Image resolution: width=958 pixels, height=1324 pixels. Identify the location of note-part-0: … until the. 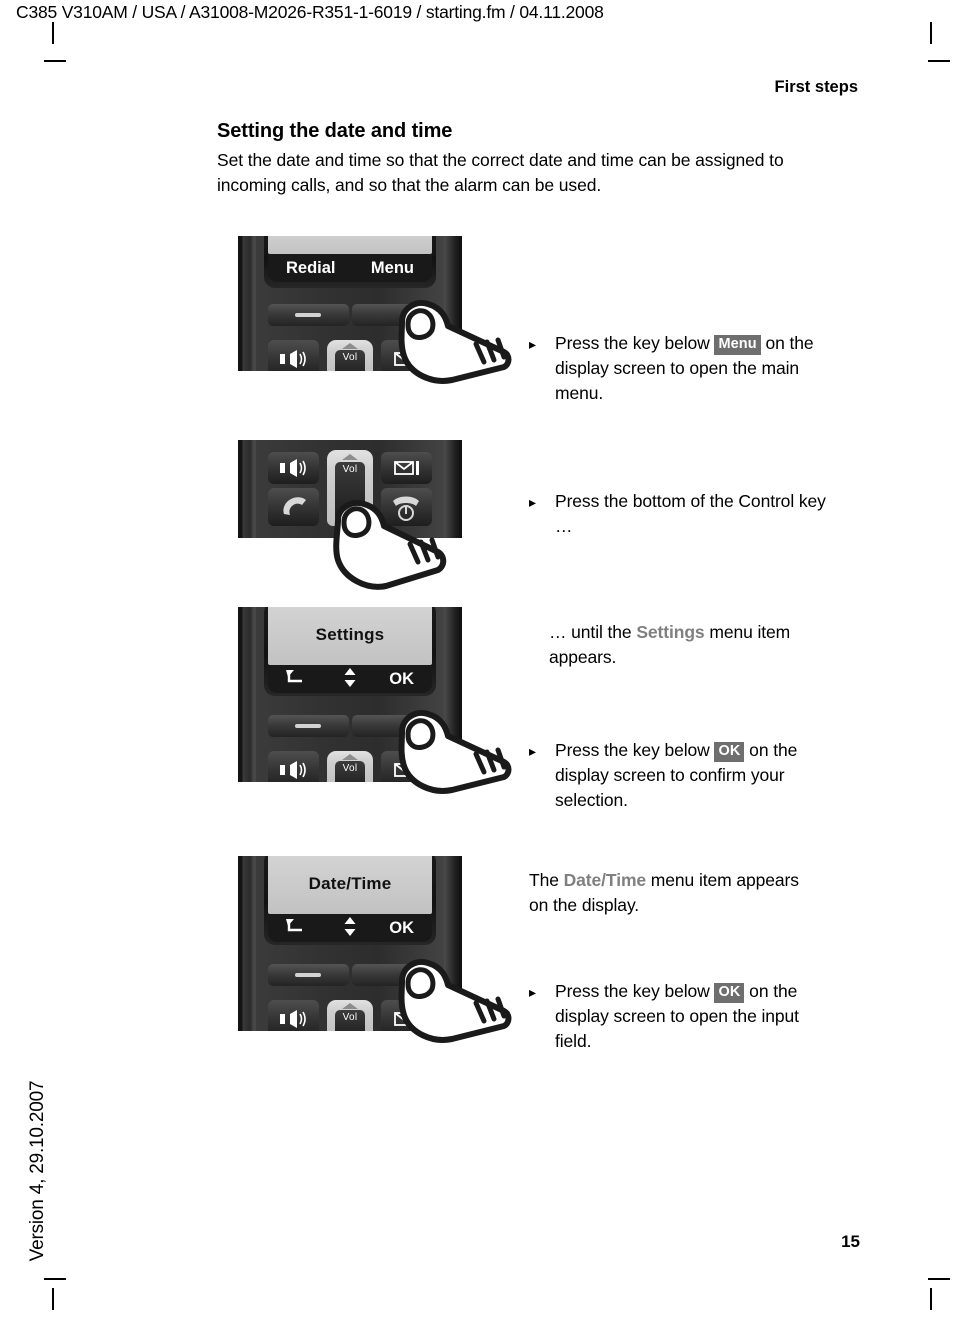
(593, 632).